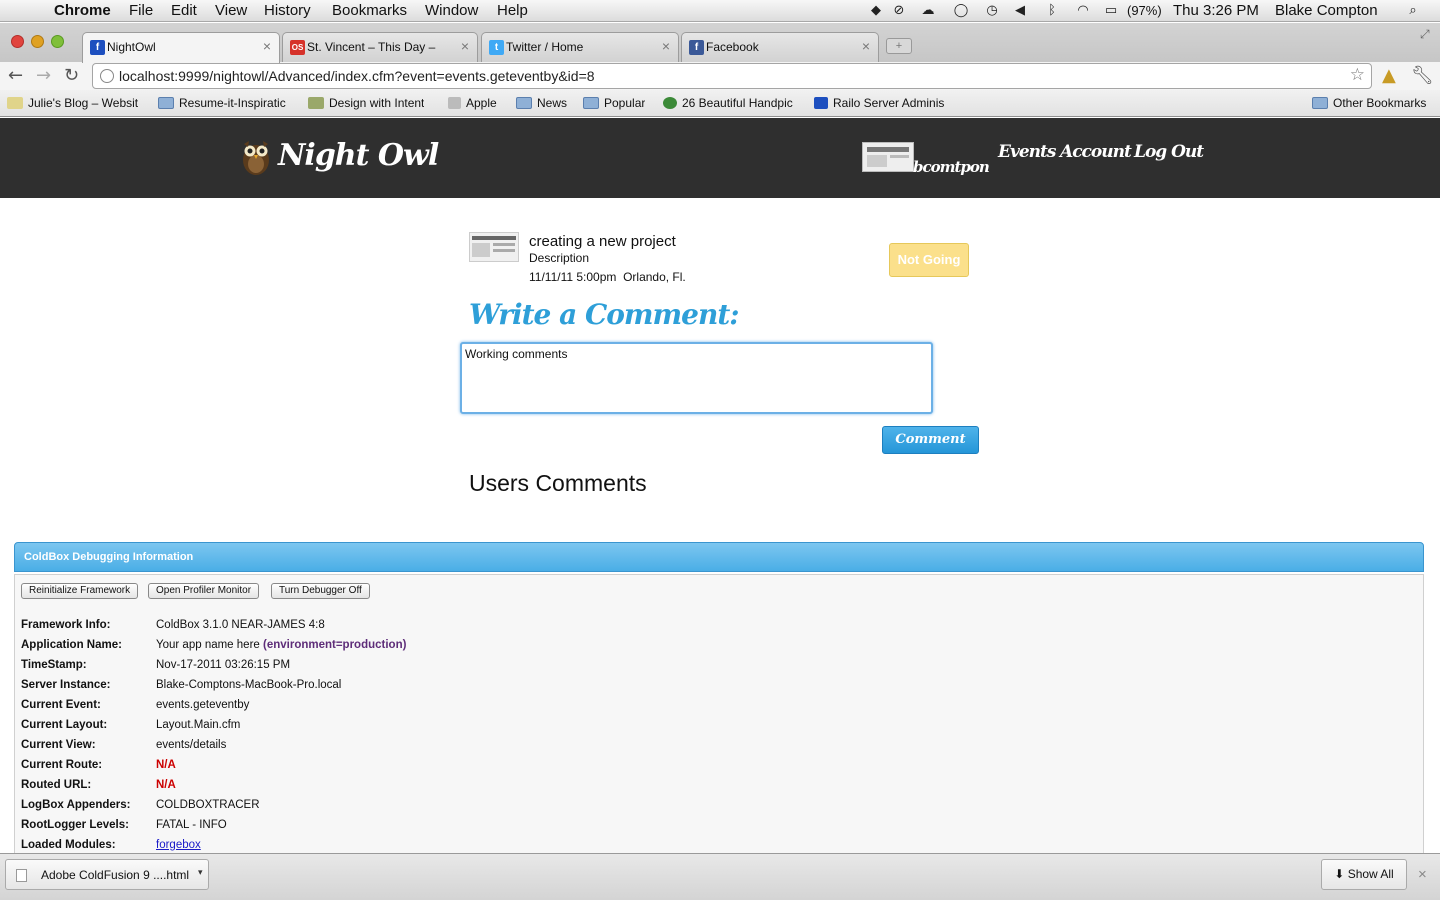 The height and width of the screenshot is (900, 1440). Describe the element at coordinates (696, 378) in the screenshot. I see `comment-textarea: Working comments` at that location.